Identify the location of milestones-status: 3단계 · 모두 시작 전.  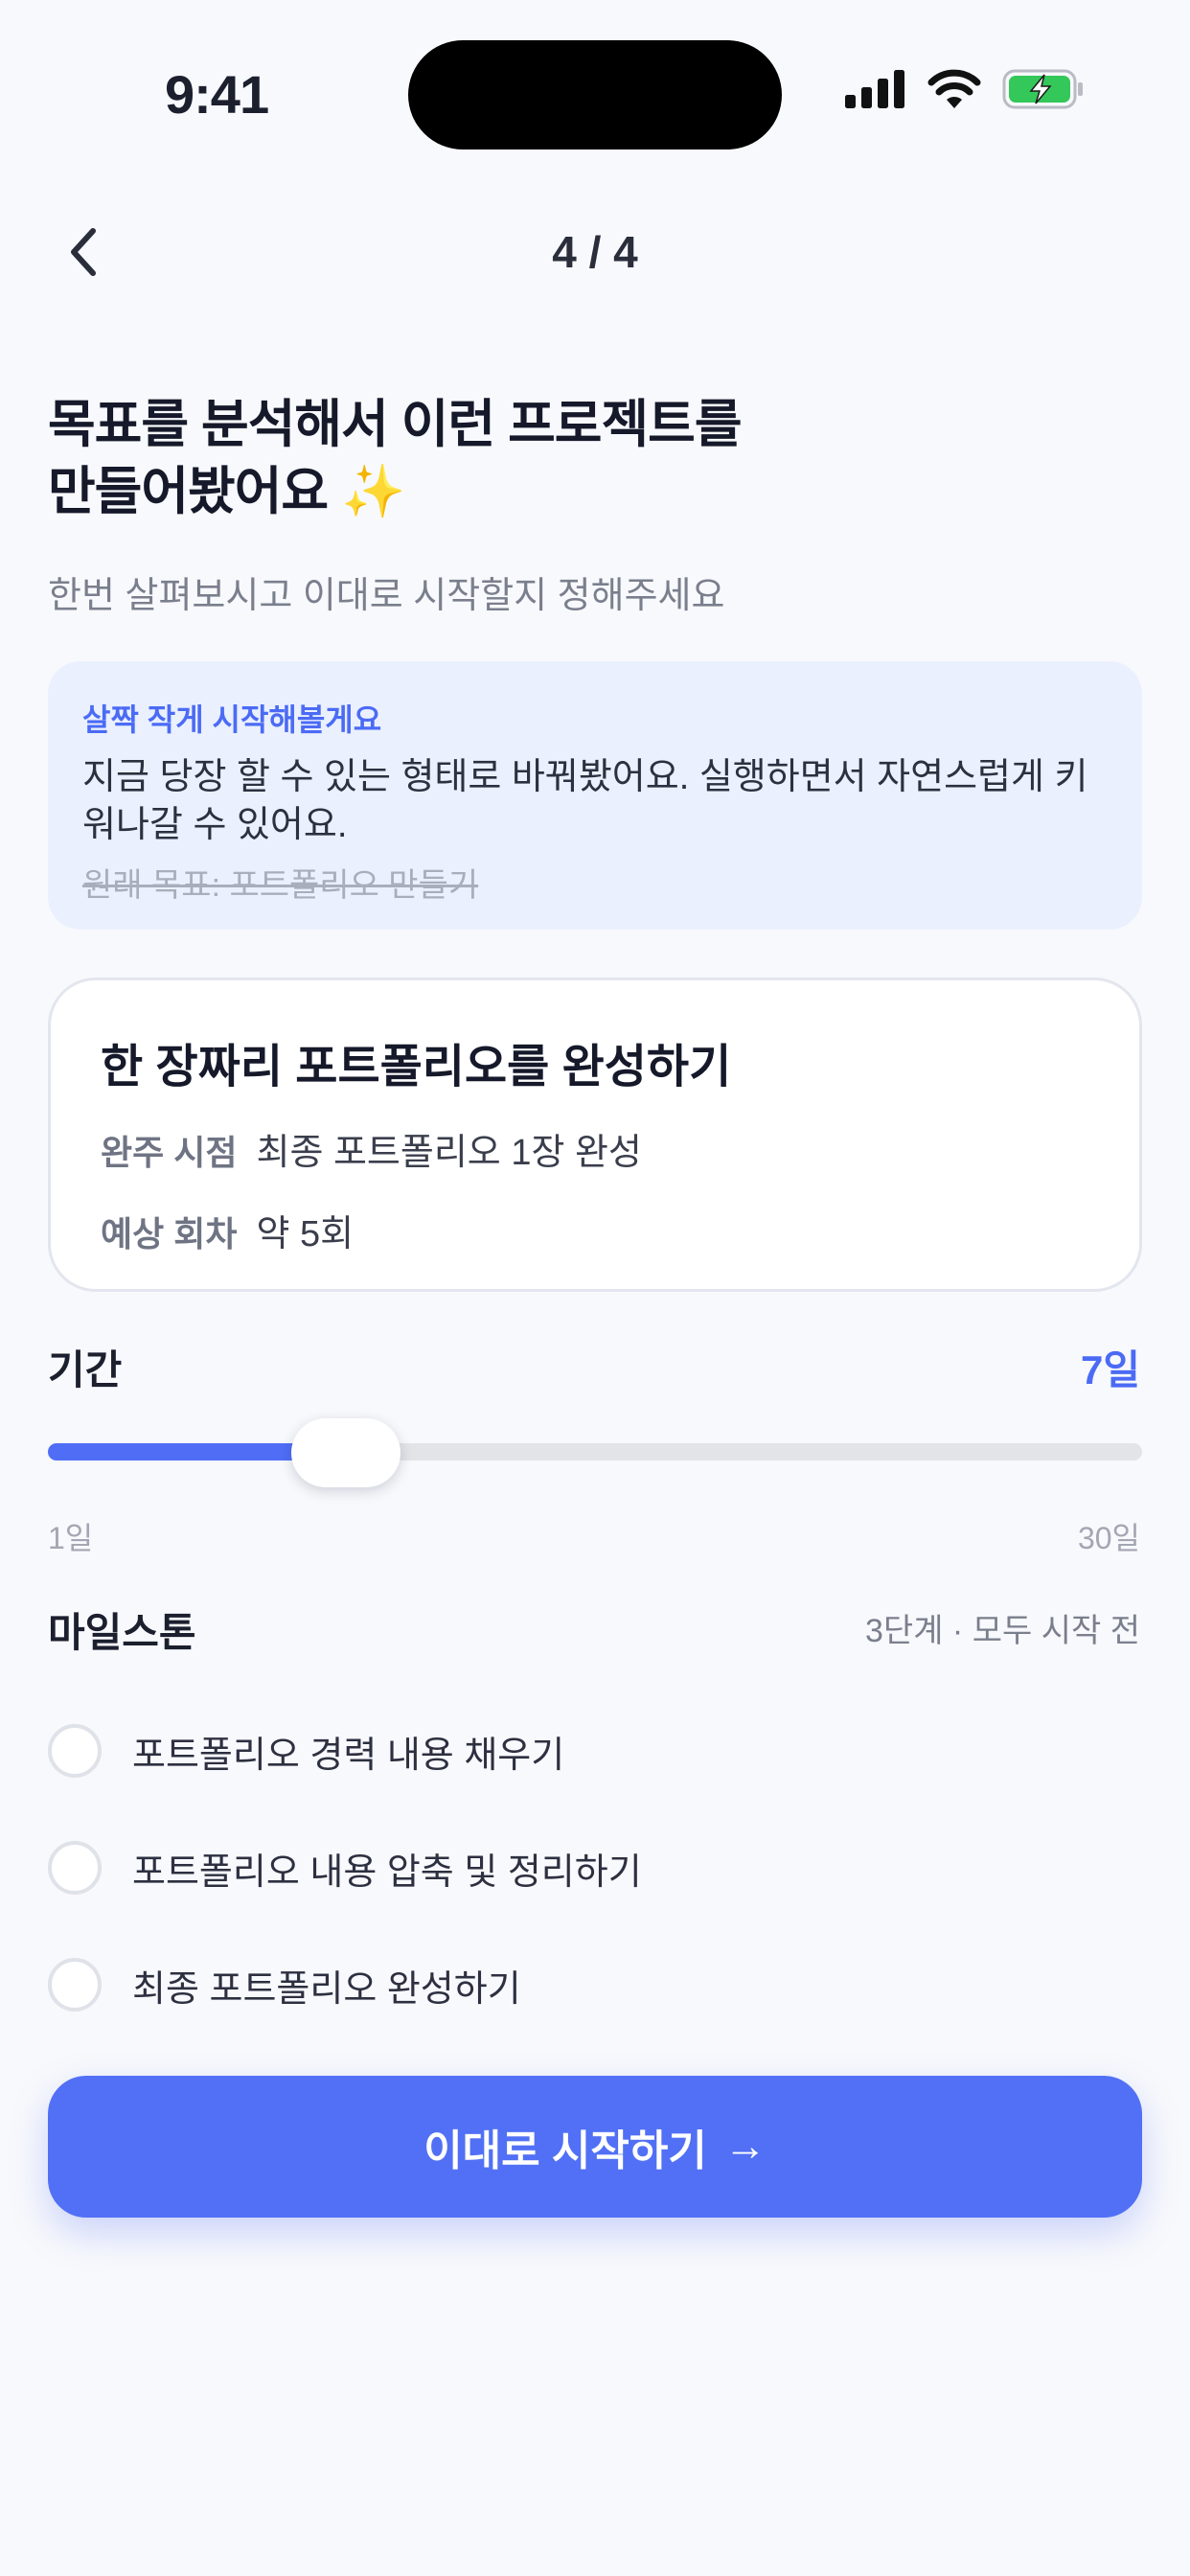
(1003, 1631).